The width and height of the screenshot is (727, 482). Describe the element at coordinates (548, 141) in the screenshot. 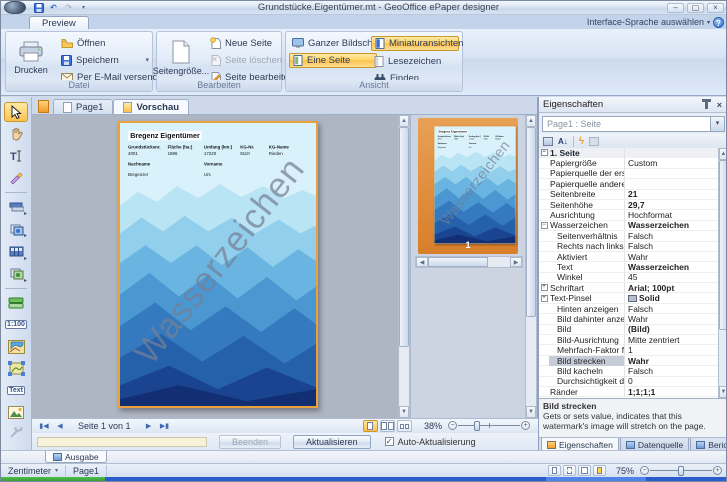

I see `categorized-view-icon` at that location.